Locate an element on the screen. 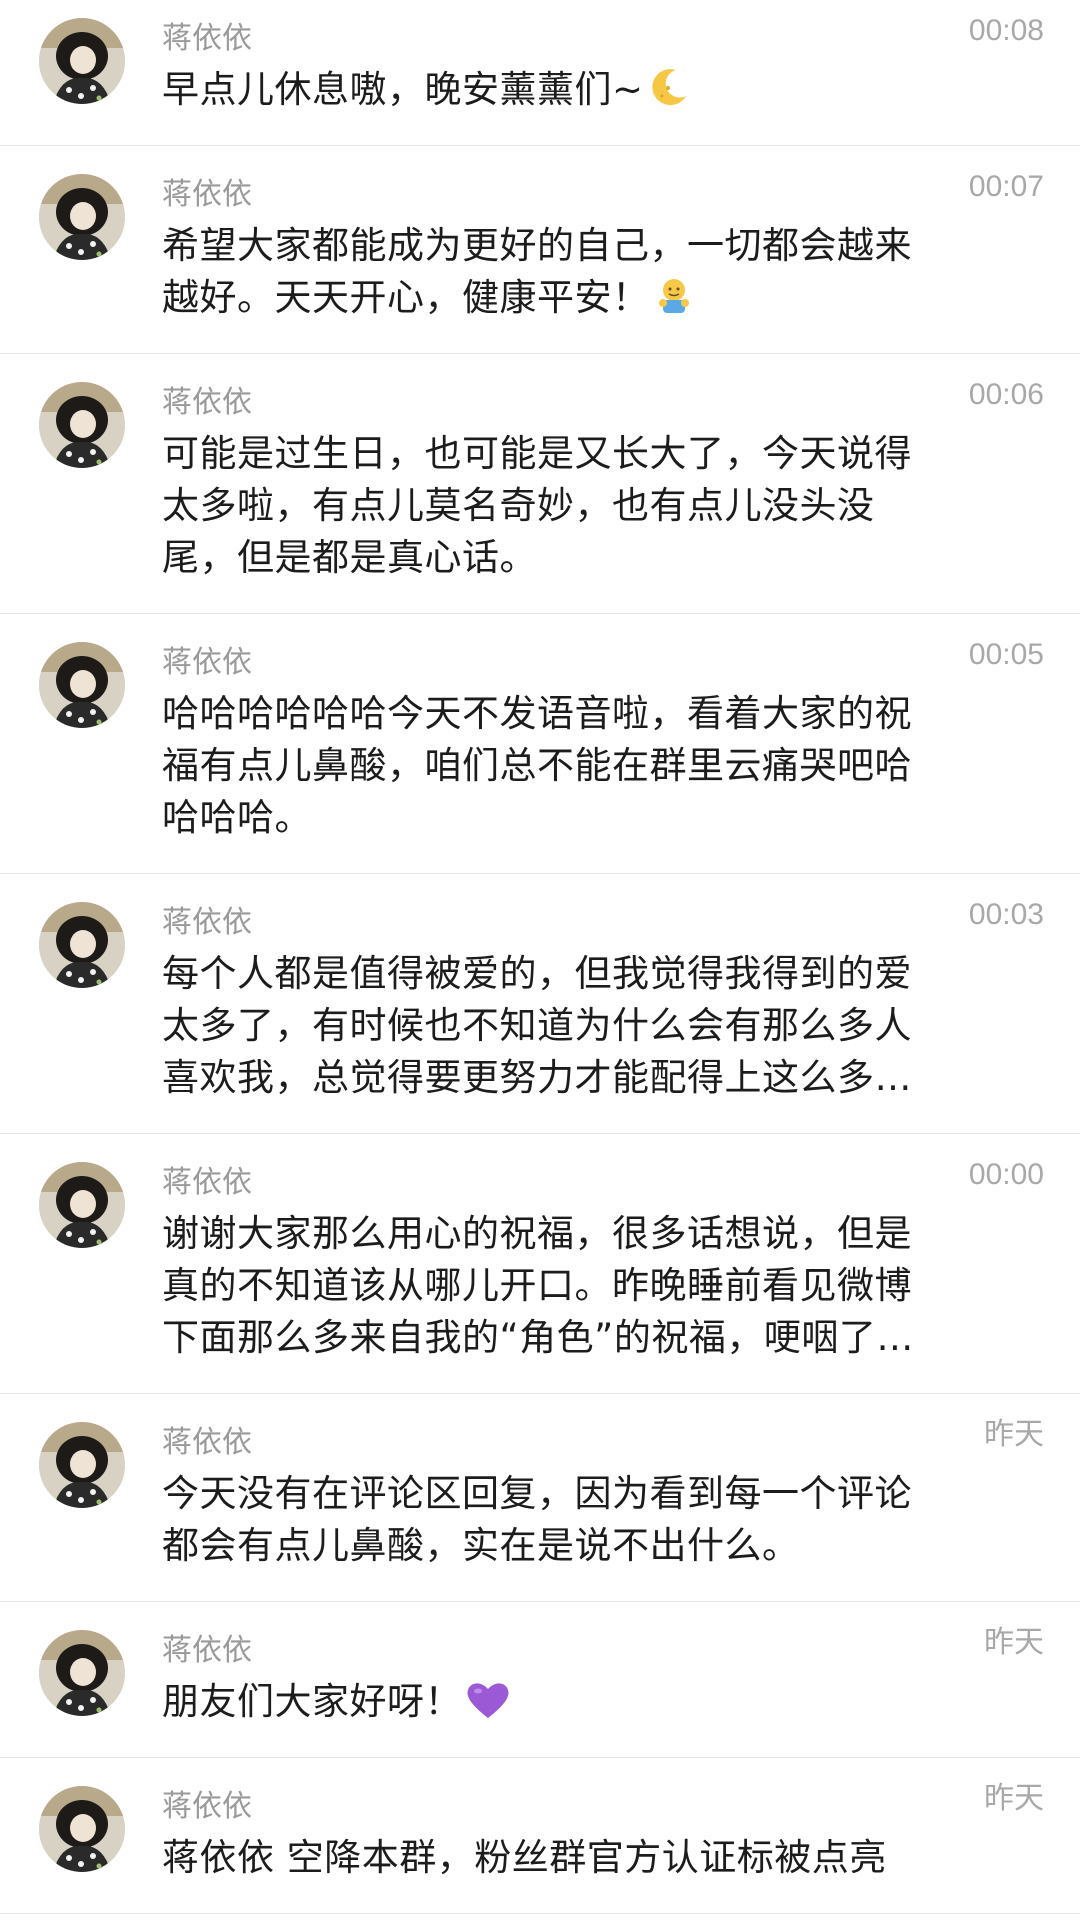 The image size is (1080, 1921). message-time: 00:07 is located at coordinates (1006, 186).